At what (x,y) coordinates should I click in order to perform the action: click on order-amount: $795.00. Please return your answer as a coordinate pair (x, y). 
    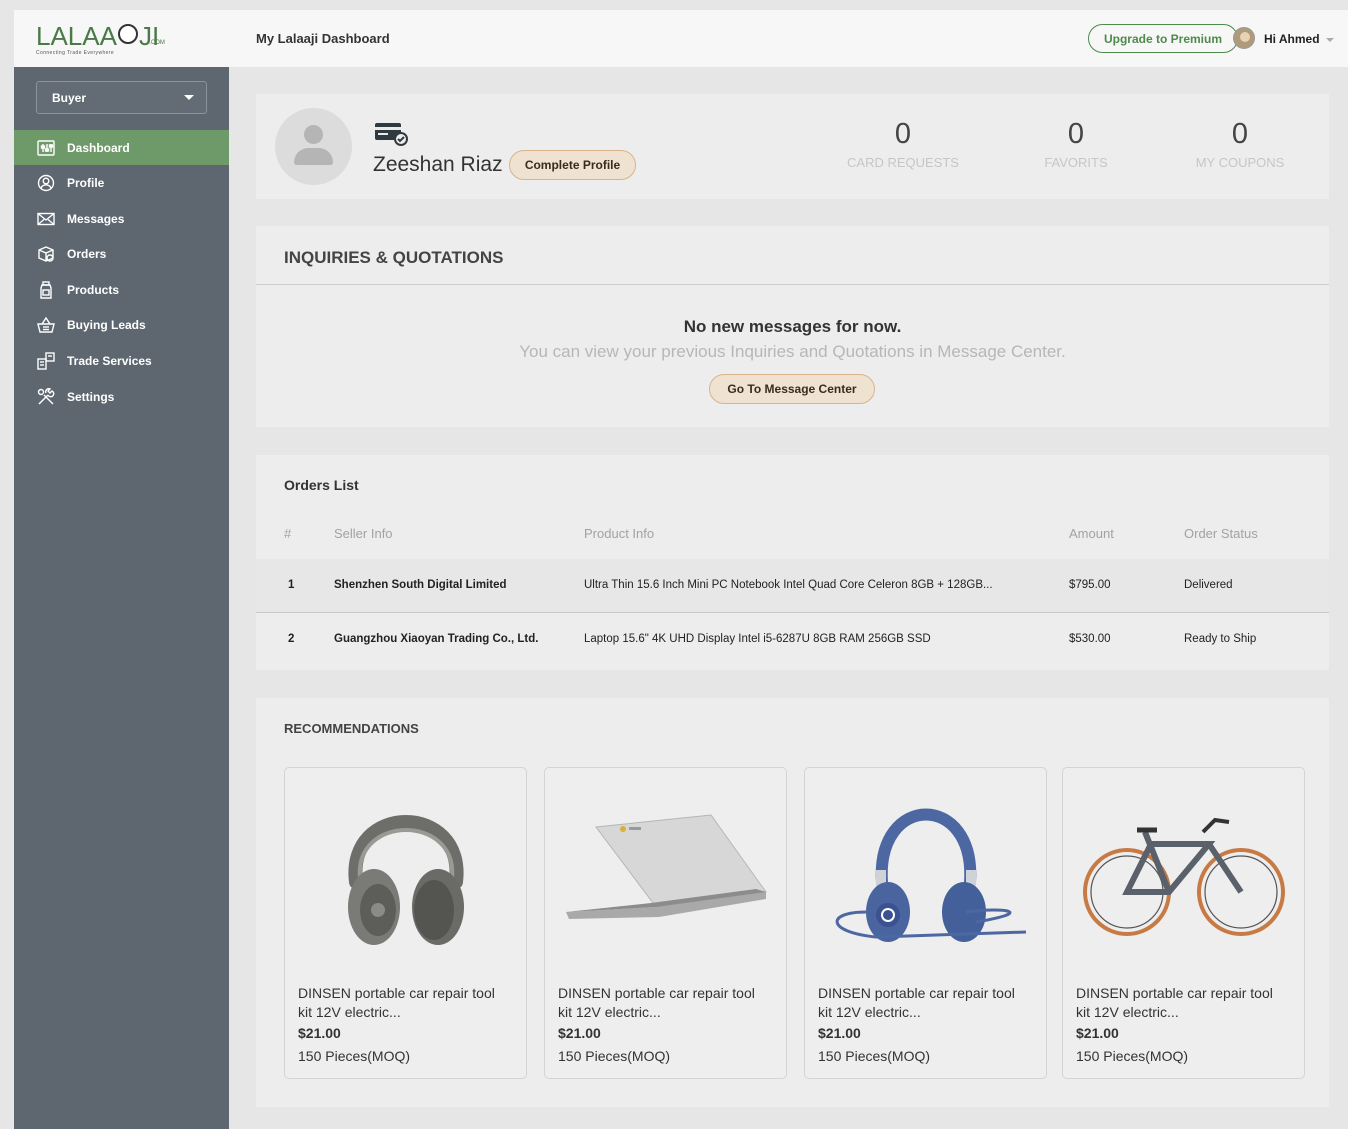
    Looking at the image, I should click on (1090, 585).